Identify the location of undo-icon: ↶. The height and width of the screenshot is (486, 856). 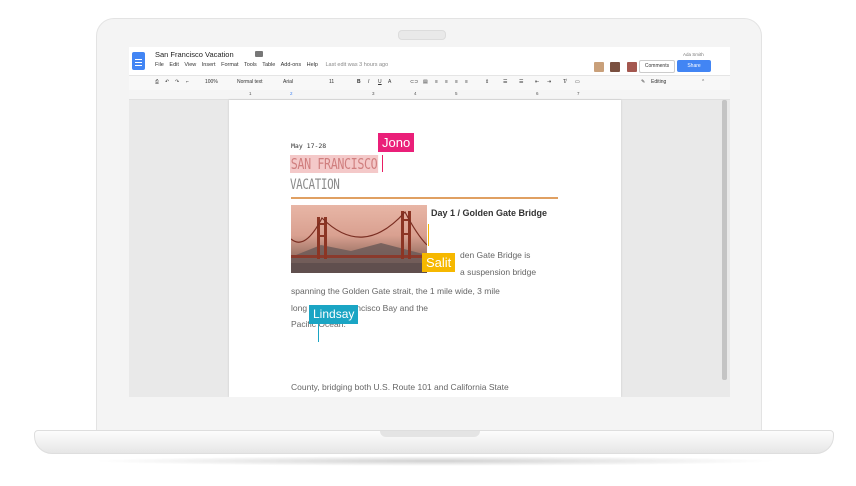
(167, 82).